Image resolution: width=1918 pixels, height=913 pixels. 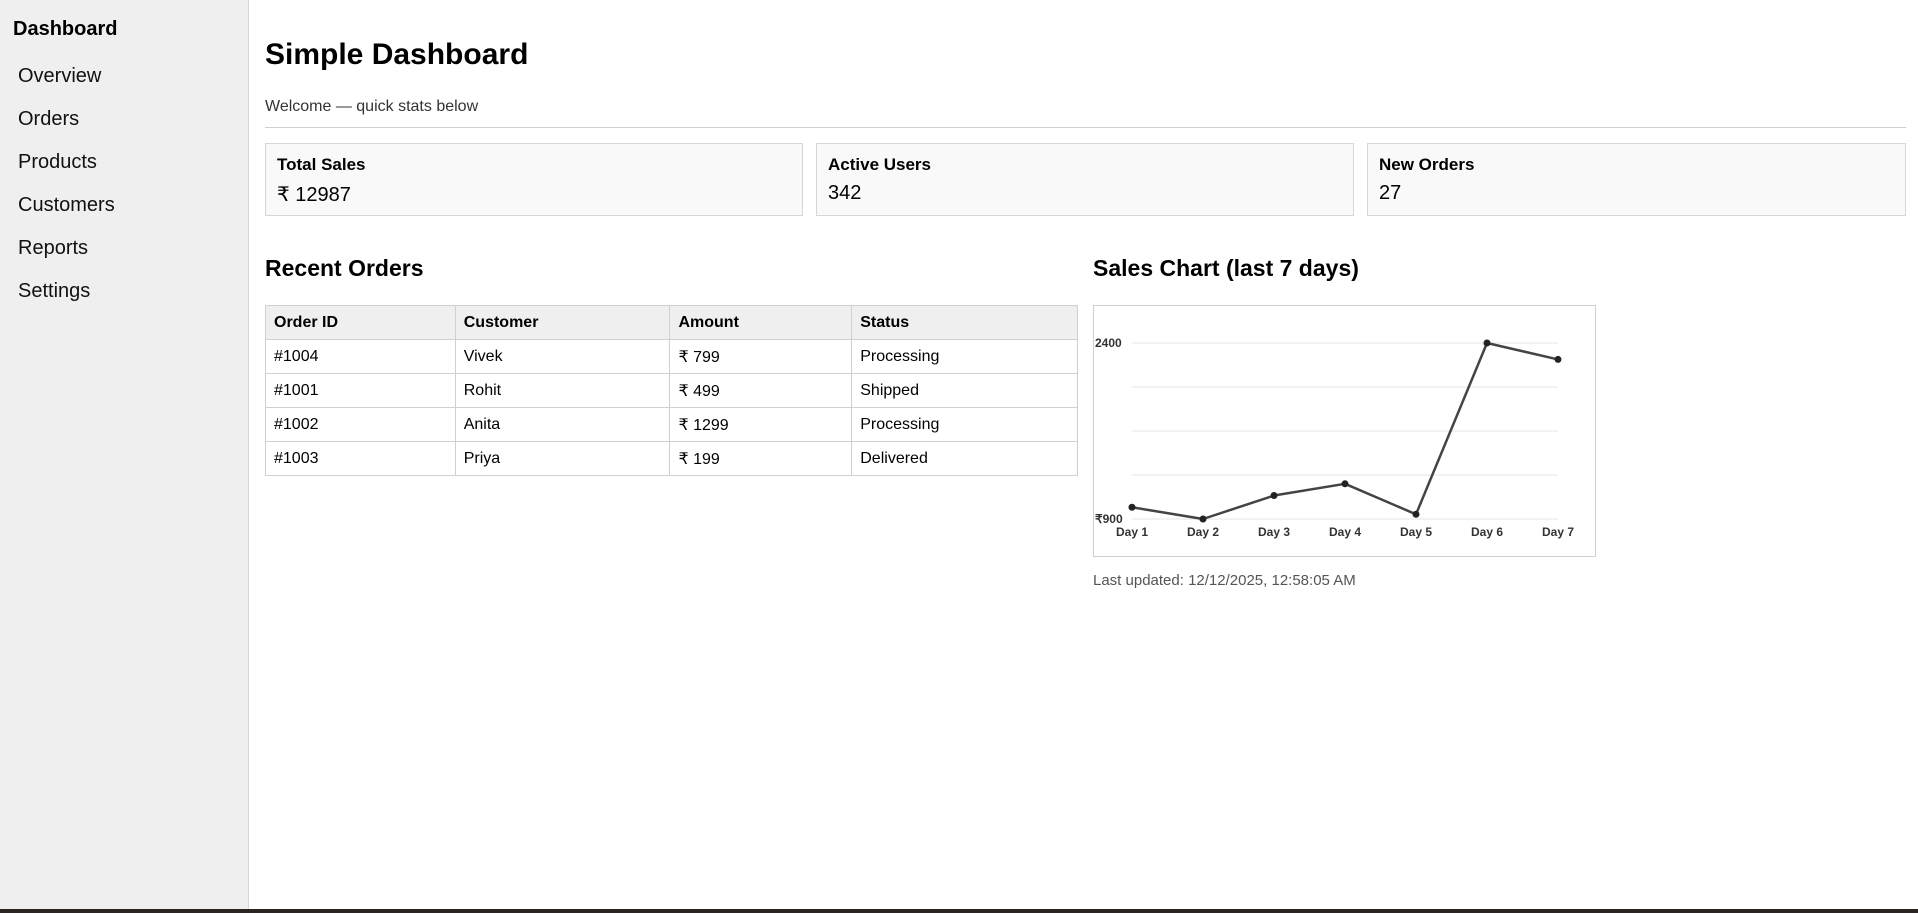 I want to click on table-header-row: Order ID Customer Amount Status, so click(x=671, y=322).